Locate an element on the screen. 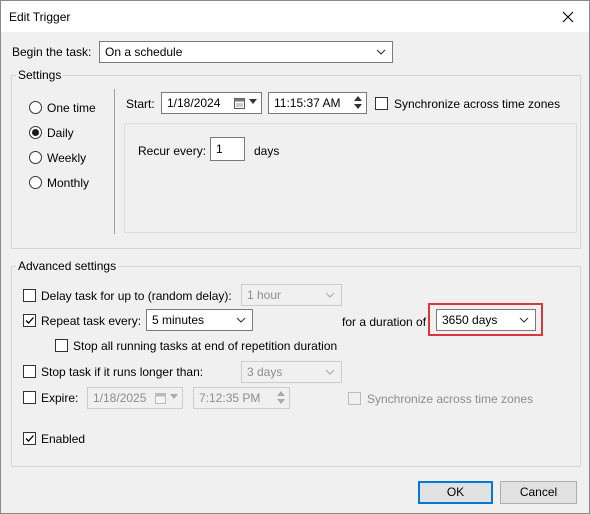 The width and height of the screenshot is (590, 514). repeat-interval-select: 5 minutes is located at coordinates (199, 320).